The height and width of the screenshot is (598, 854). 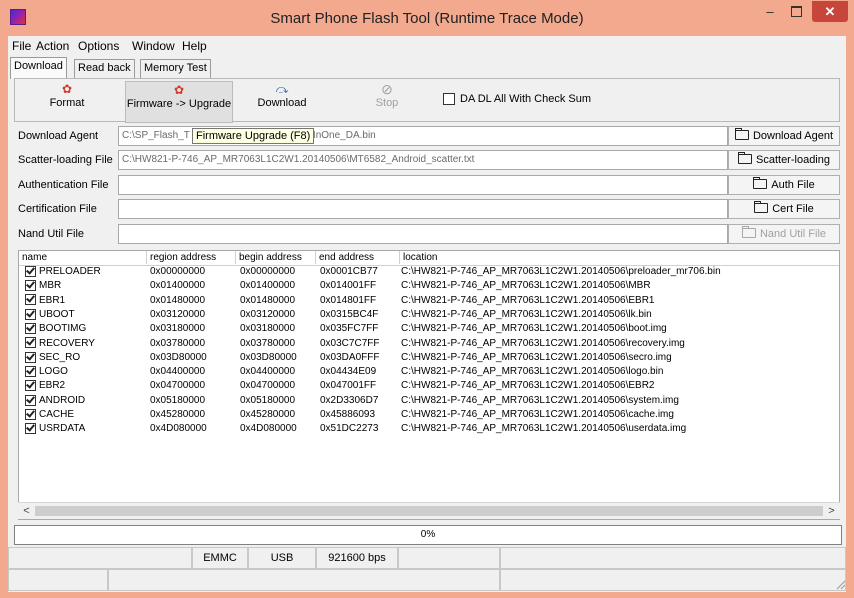 I want to click on horizontal-scrollbar: < >, so click(x=429, y=510).